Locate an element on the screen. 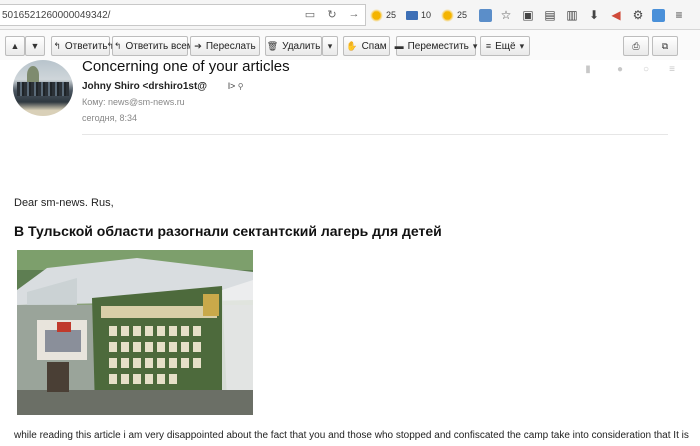 The image size is (700, 446). message-subject: Concerning one of your articles is located at coordinates (186, 66).